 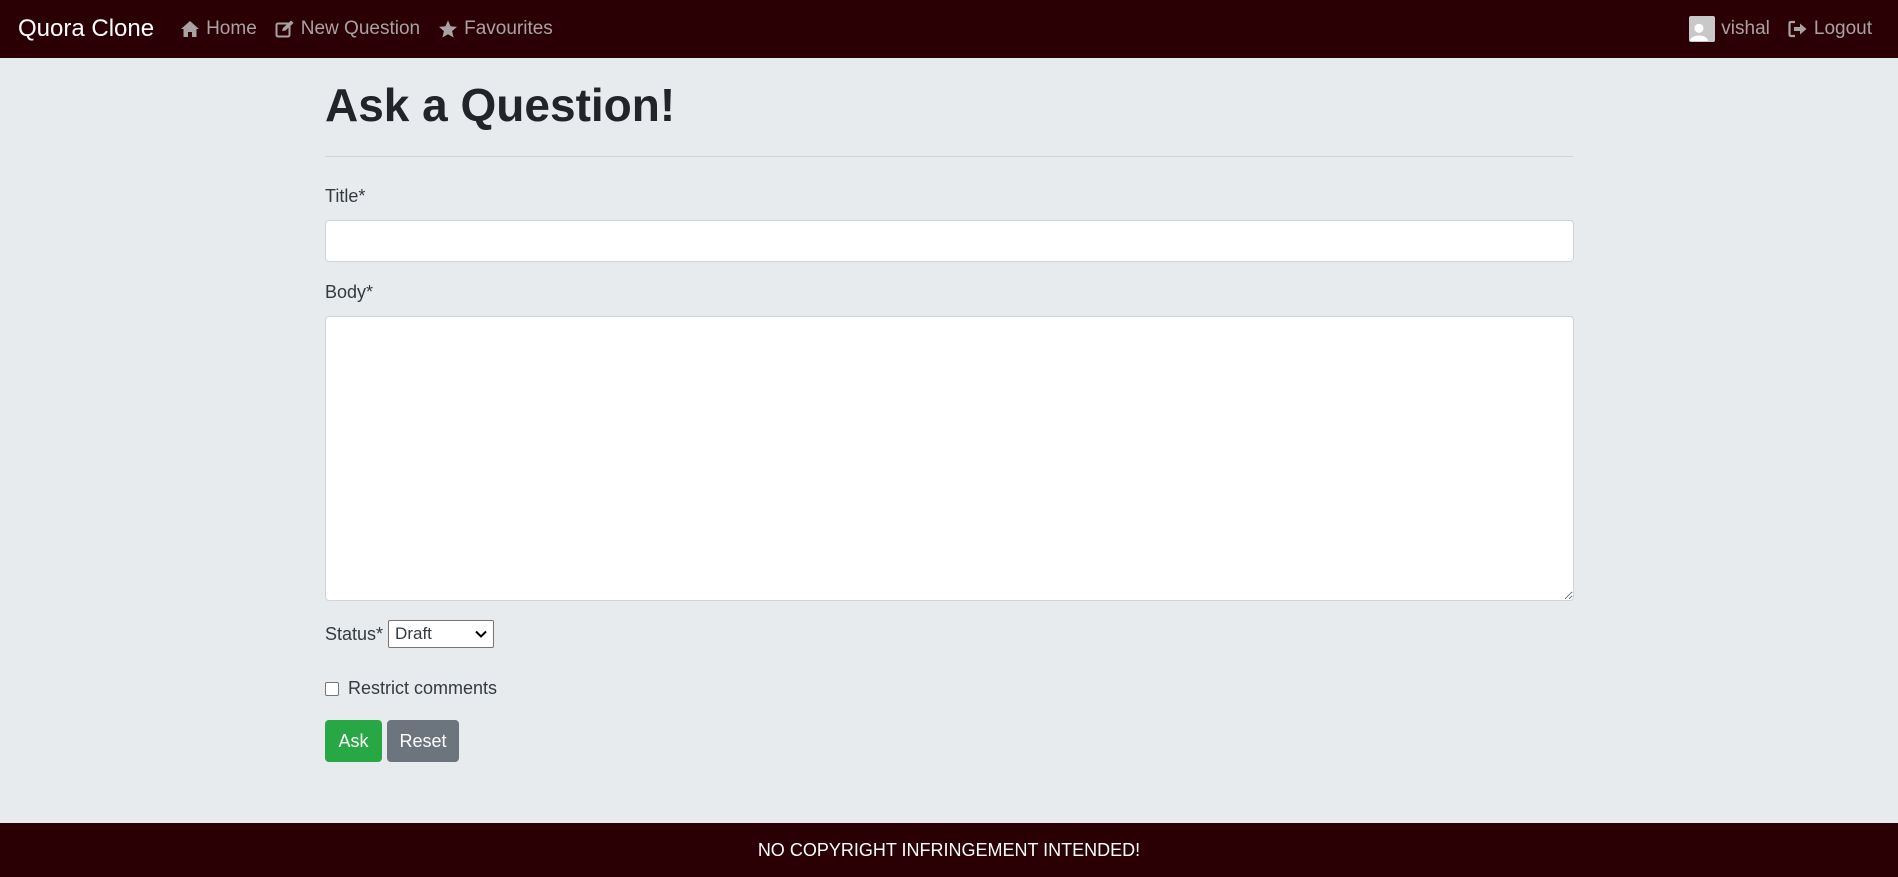 I want to click on sign-out-icon, so click(x=1797, y=29).